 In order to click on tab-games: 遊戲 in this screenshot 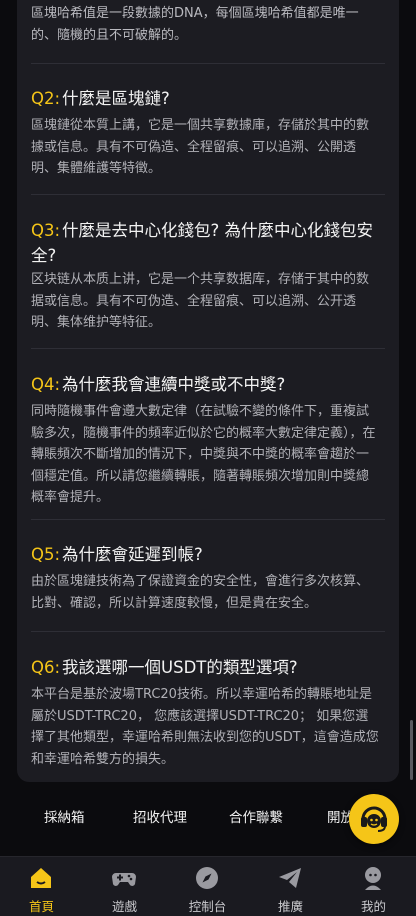, I will do `click(124, 886)`.